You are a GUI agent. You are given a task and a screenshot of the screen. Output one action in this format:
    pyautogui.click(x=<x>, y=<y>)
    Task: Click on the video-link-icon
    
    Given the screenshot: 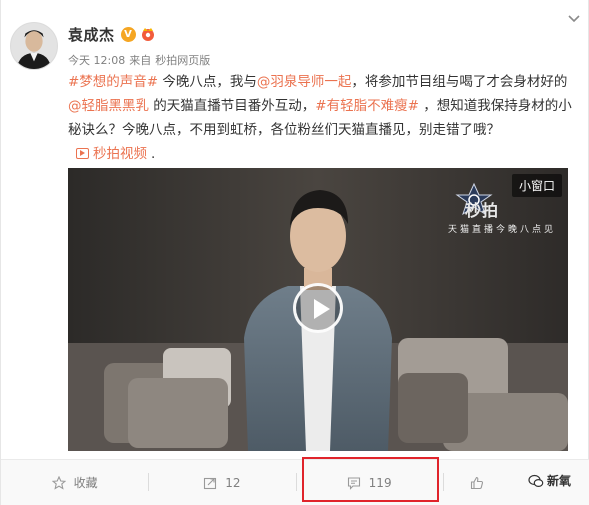 What is the action you would take?
    pyautogui.click(x=82, y=153)
    